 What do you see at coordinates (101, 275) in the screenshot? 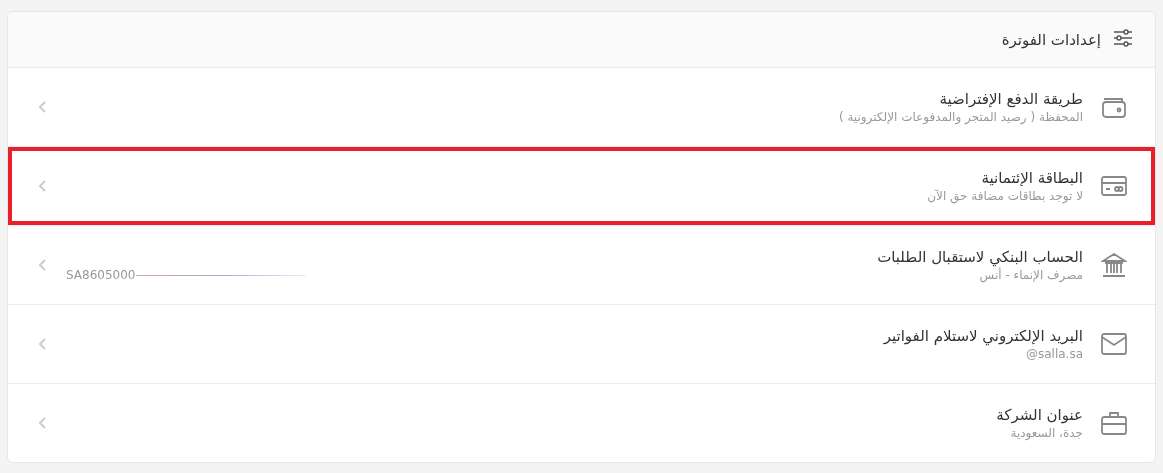
I see `account-number: SA8605000` at bounding box center [101, 275].